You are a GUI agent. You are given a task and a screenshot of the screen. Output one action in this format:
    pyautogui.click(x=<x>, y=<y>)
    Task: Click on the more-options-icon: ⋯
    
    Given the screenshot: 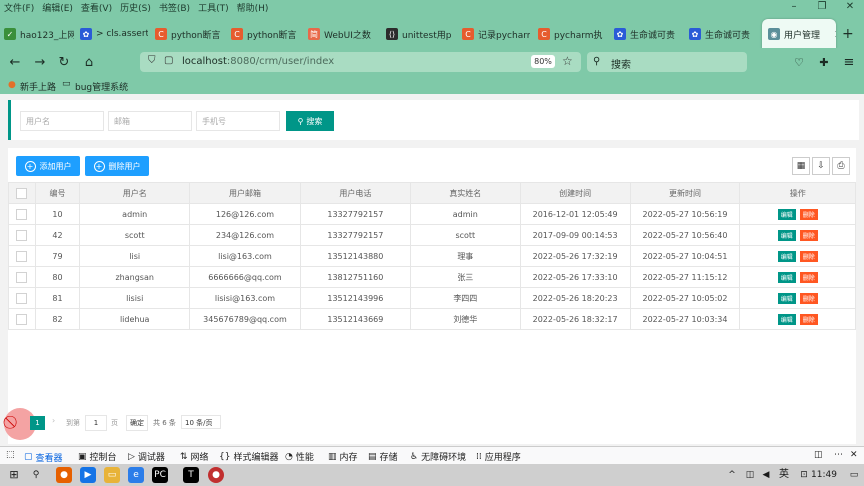 What is the action you would take?
    pyautogui.click(x=838, y=455)
    